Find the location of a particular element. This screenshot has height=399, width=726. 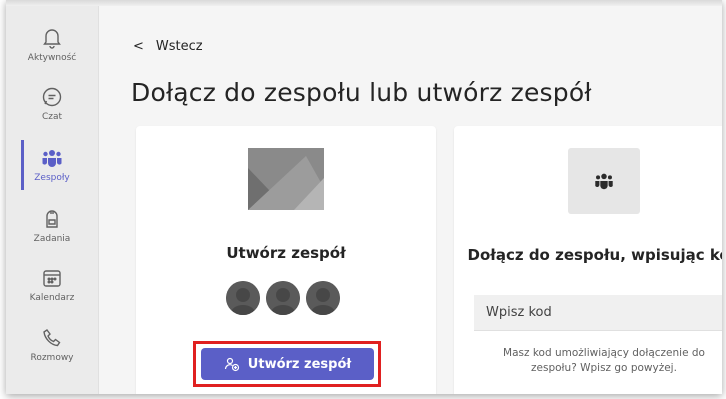

rail-item-assignments: Zadania is located at coordinates (52, 232).